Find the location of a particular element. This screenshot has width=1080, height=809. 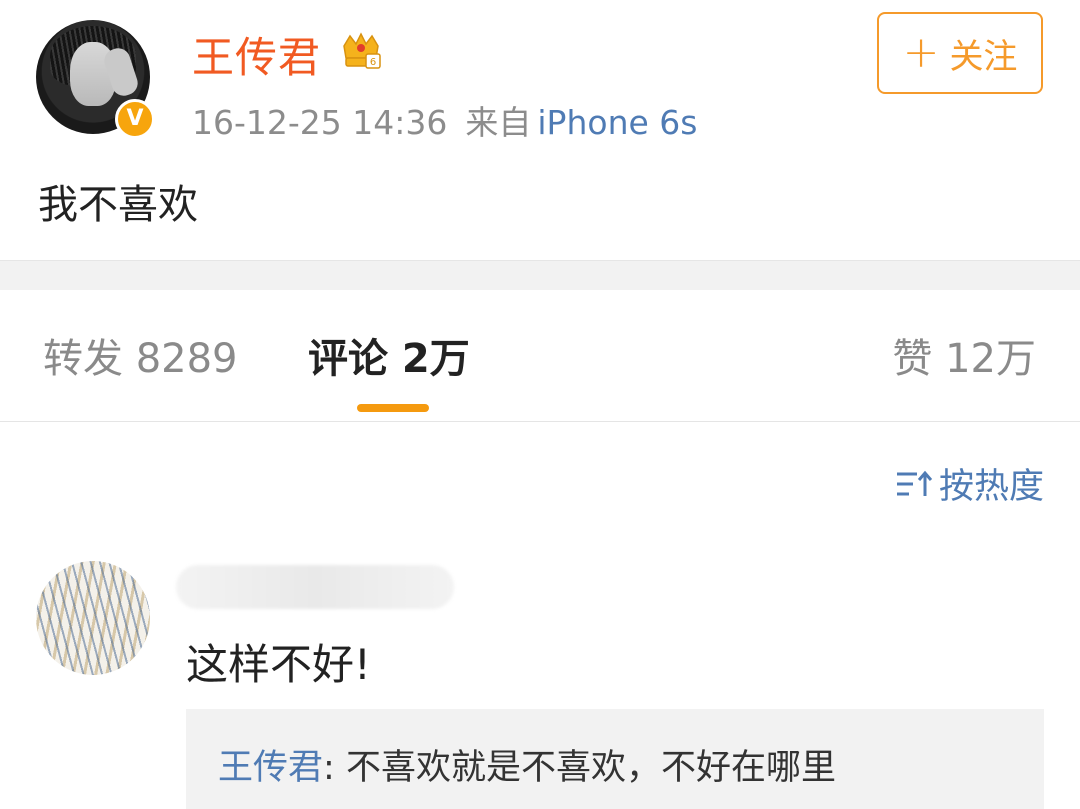

follow-label: 关注 is located at coordinates (983, 56).